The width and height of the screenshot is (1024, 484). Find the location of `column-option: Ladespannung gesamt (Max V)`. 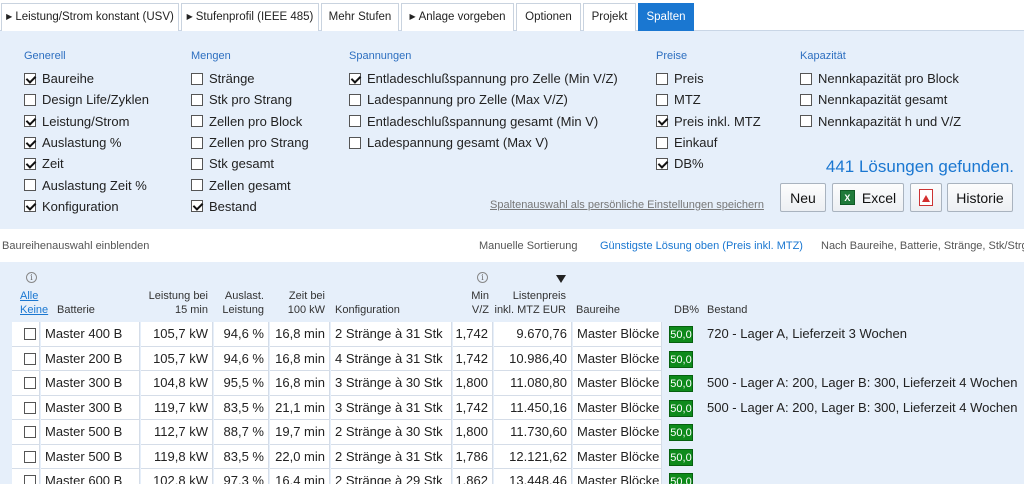

column-option: Ladespannung gesamt (Max V) is located at coordinates (483, 142).